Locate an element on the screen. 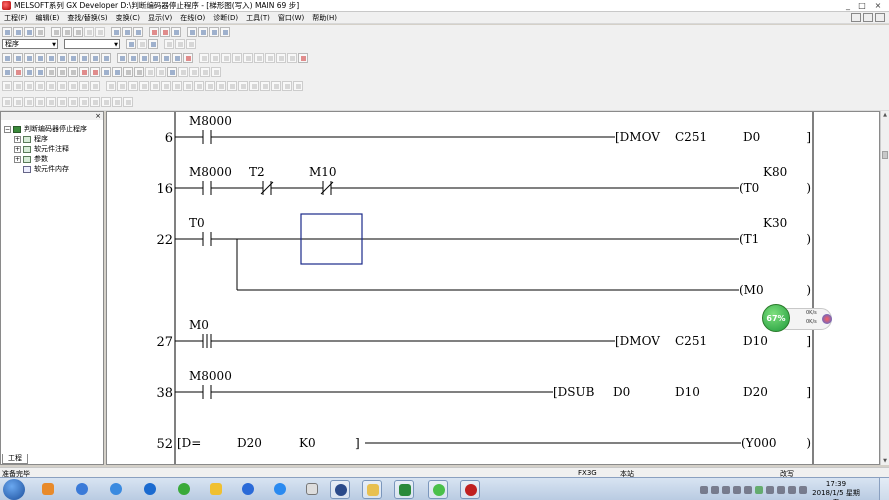  zoom-in-icon is located at coordinates (183, 72).